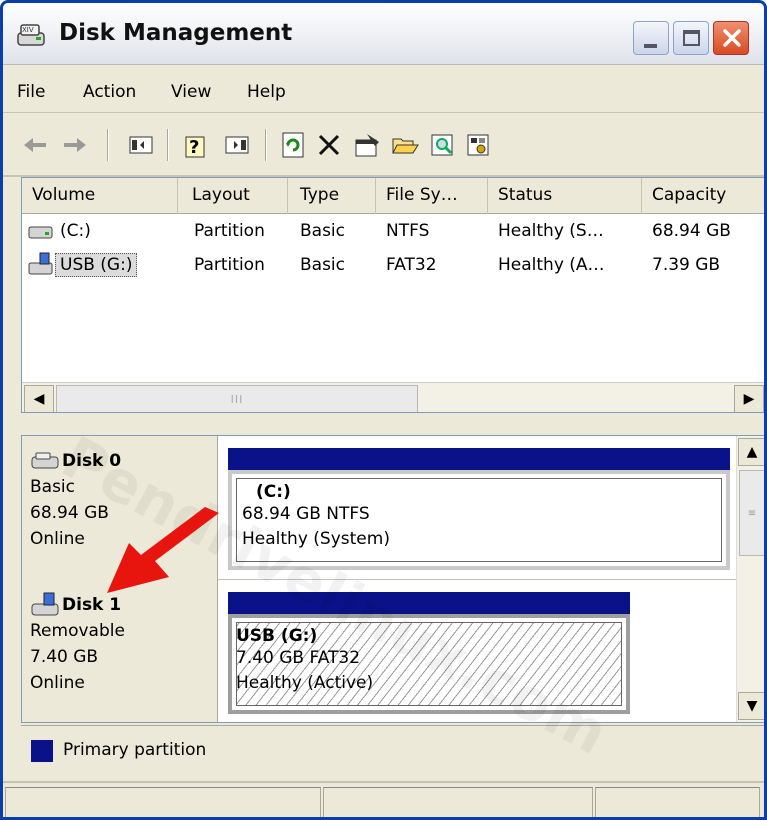  What do you see at coordinates (31, 92) in the screenshot?
I see `menu-file: File` at bounding box center [31, 92].